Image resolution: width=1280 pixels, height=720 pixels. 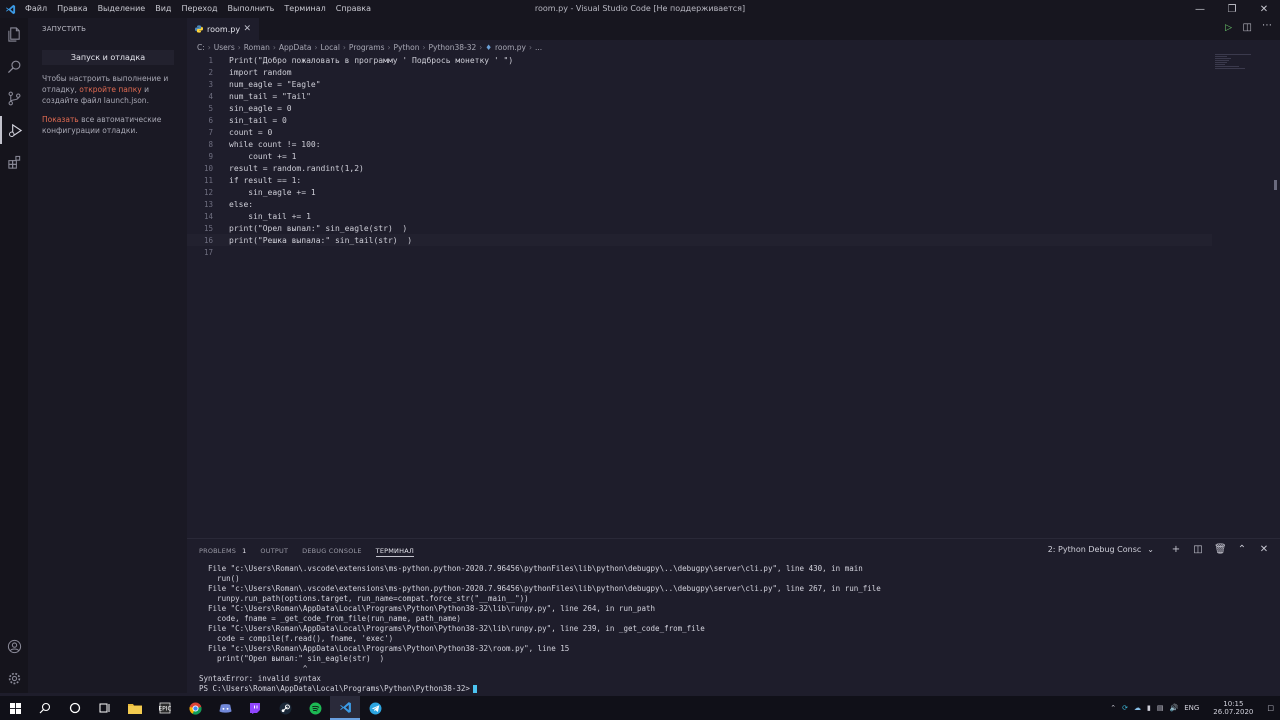 What do you see at coordinates (14, 678) in the screenshot?
I see `settings-gear-icon` at bounding box center [14, 678].